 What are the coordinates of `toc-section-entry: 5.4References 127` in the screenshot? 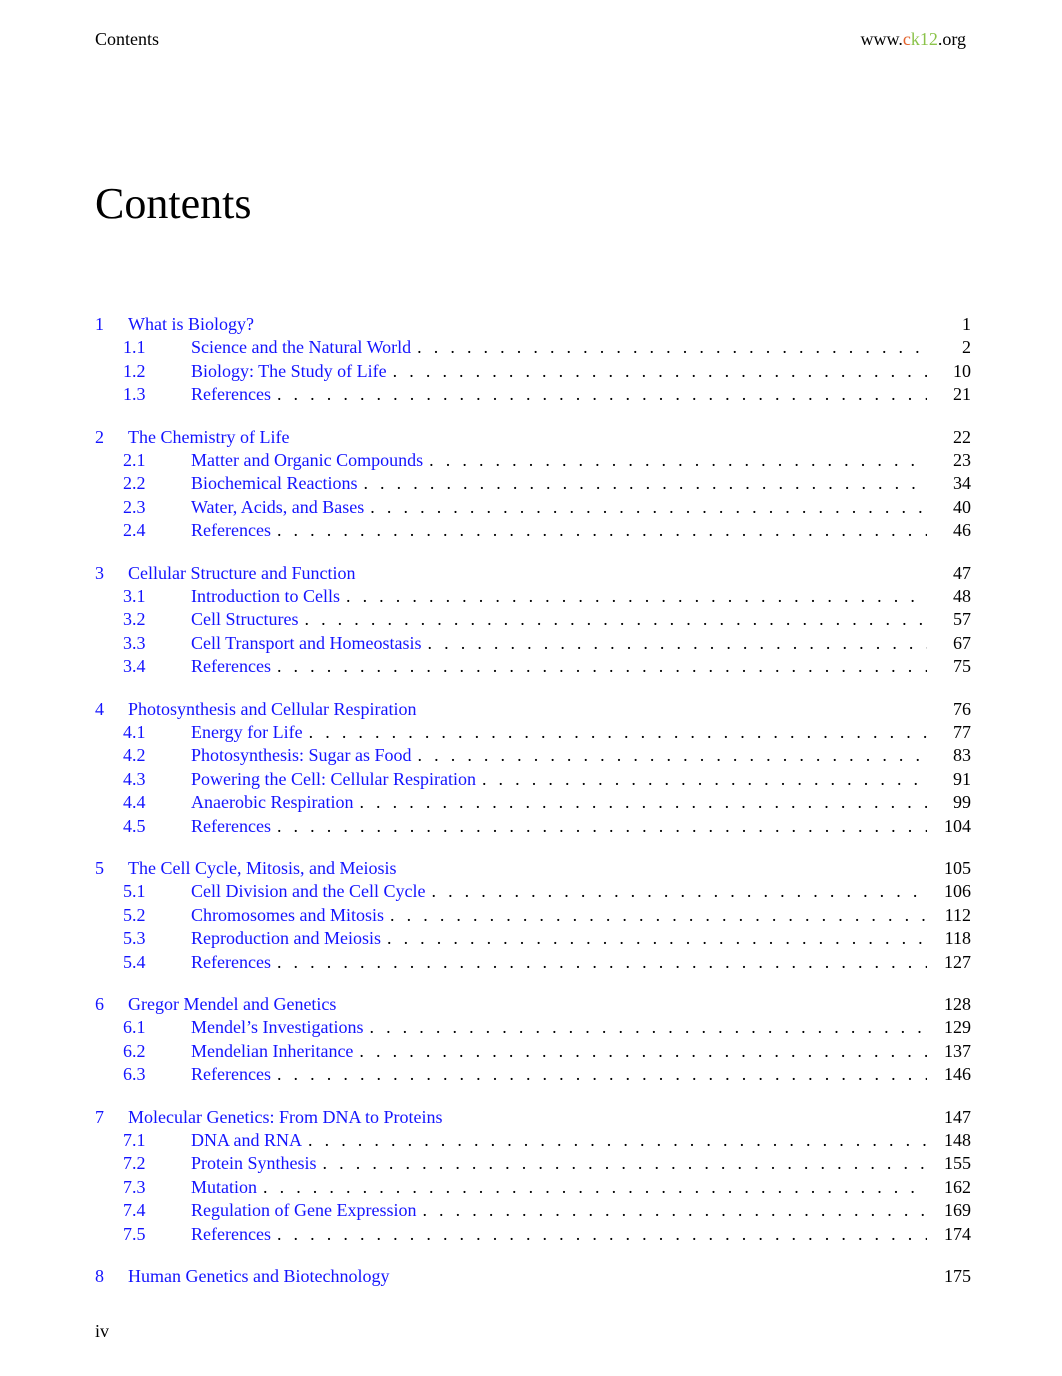 It's located at (533, 963).